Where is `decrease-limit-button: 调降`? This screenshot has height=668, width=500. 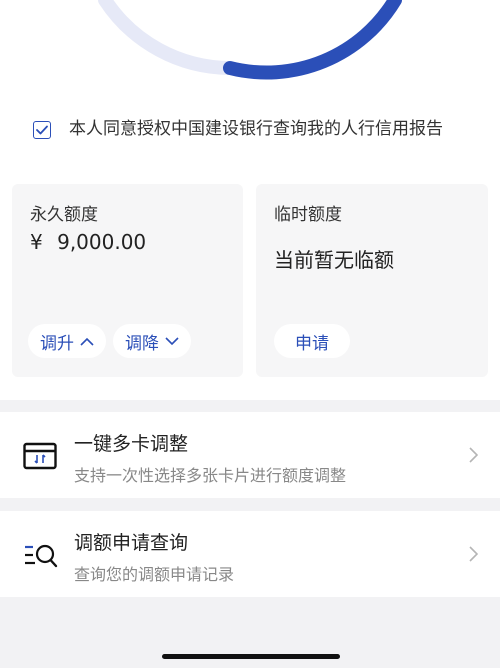
decrease-limit-button: 调降 is located at coordinates (152, 341).